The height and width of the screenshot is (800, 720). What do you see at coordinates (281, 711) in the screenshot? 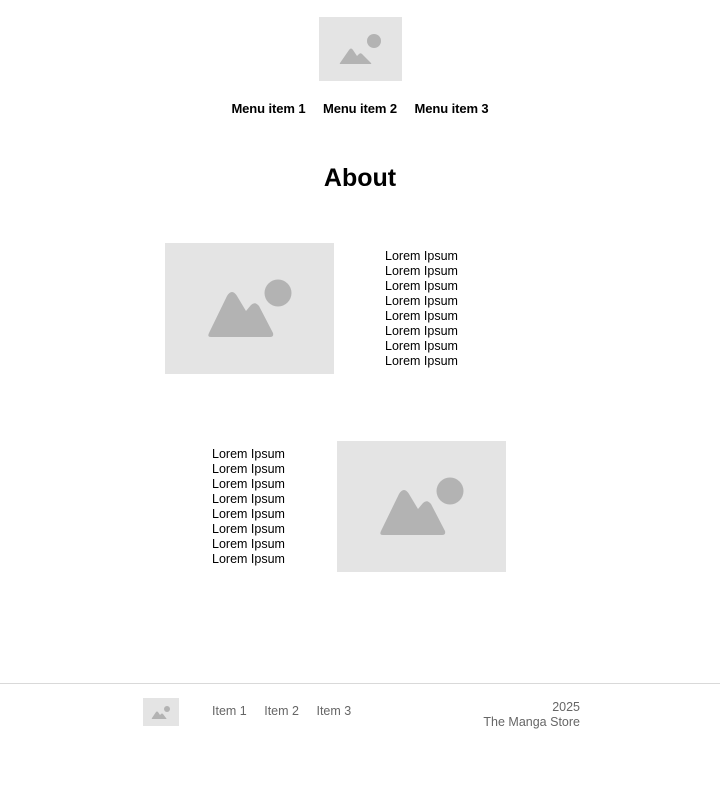
I see `footer-item-2: Item 2` at bounding box center [281, 711].